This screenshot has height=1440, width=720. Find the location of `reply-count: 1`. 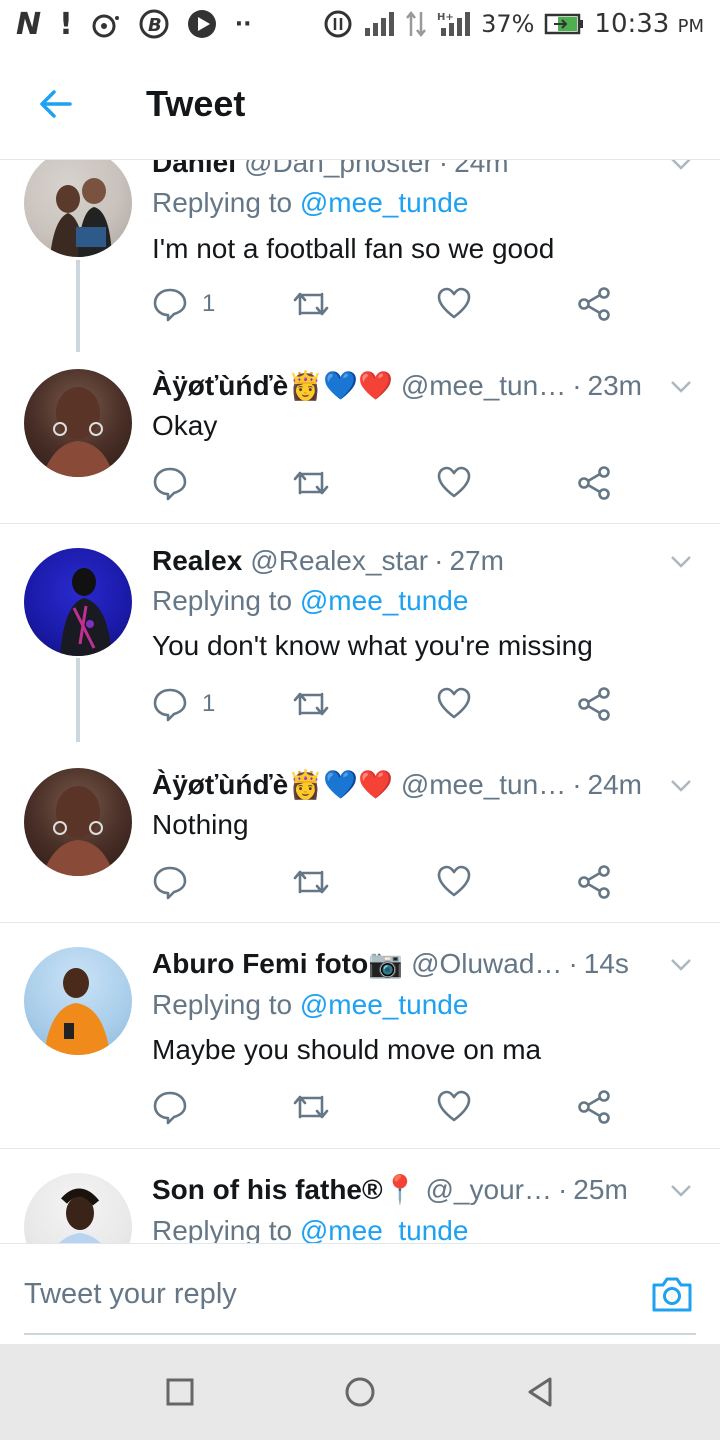

reply-count: 1 is located at coordinates (209, 703).